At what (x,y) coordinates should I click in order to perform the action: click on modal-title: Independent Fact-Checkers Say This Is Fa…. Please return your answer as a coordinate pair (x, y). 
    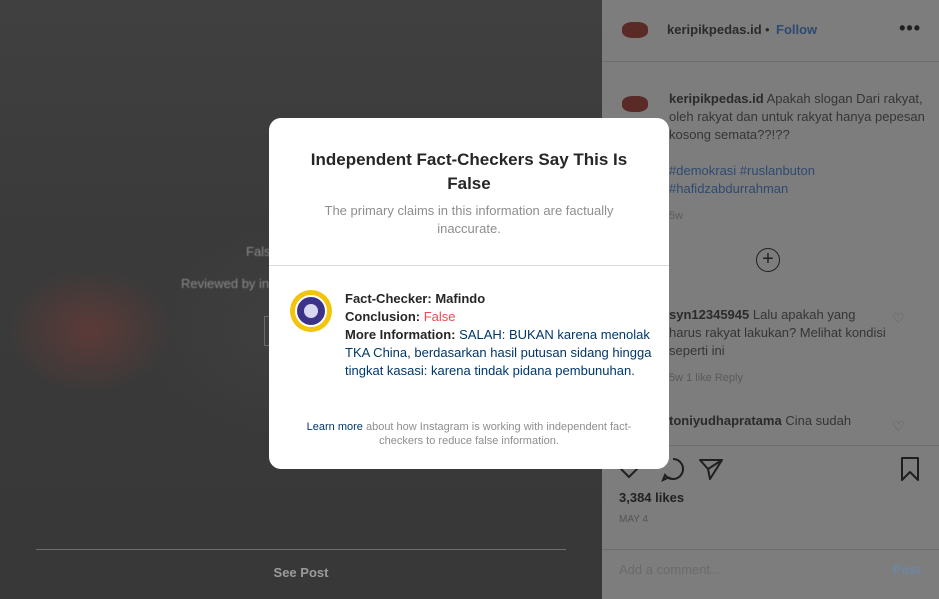
    Looking at the image, I should click on (469, 171).